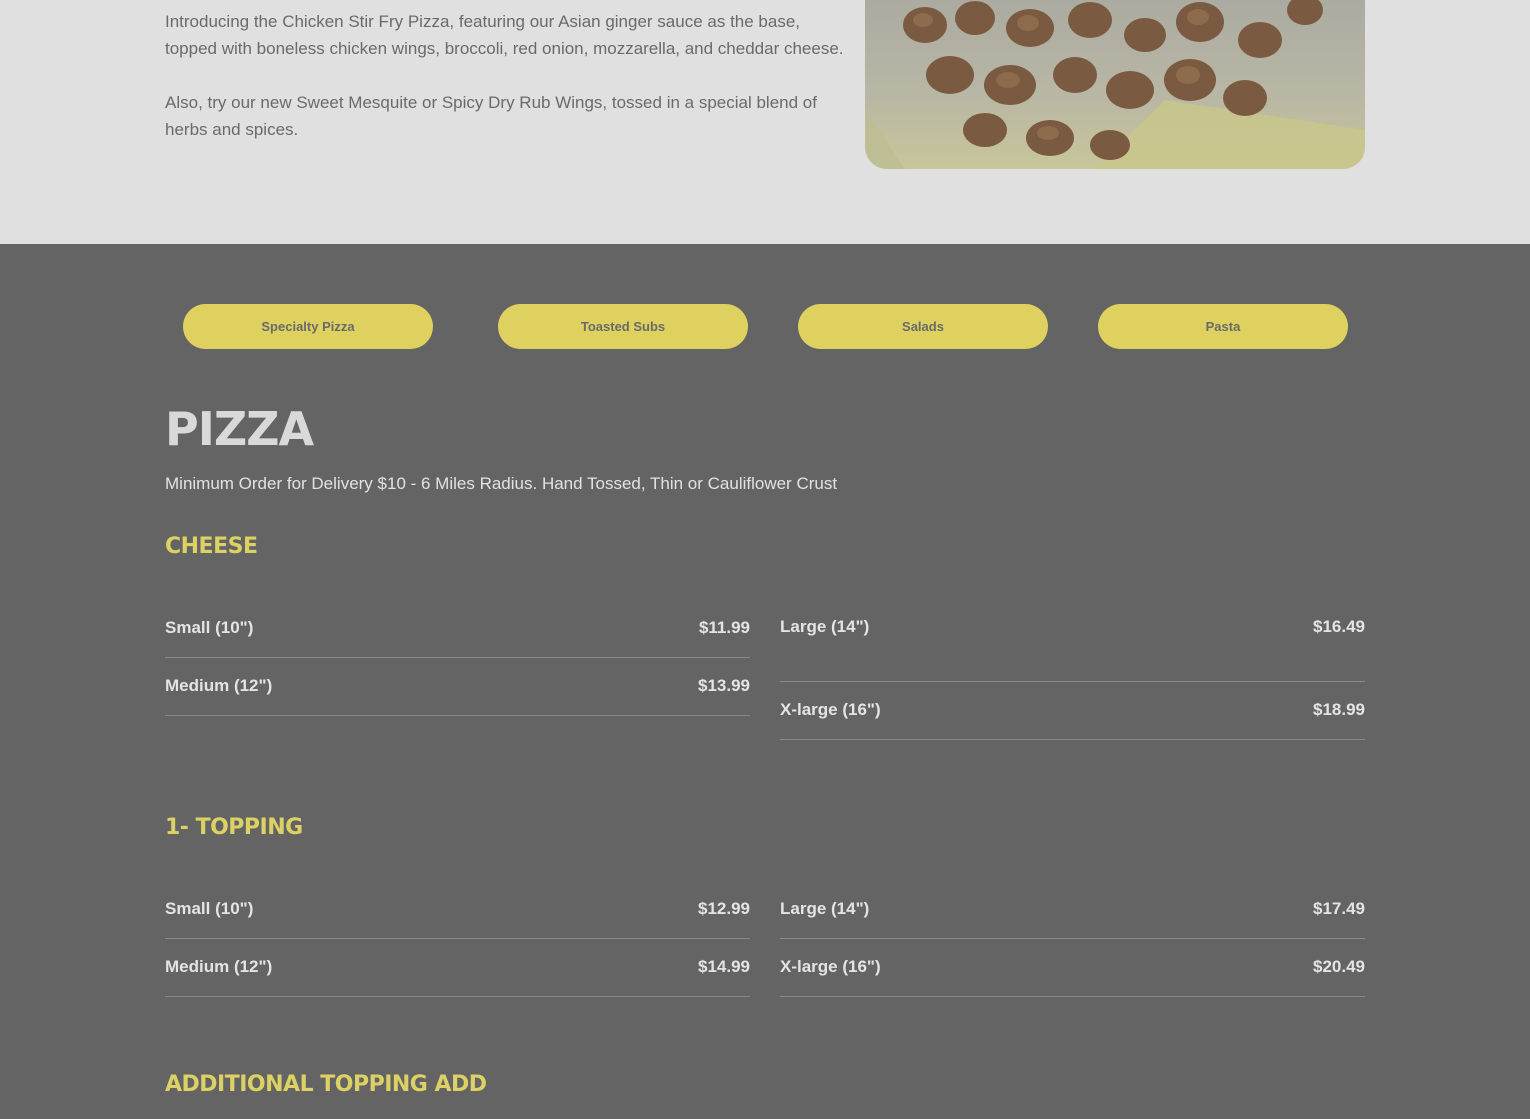 The image size is (1530, 1119). I want to click on price-row: X-large (16") $18.99, so click(1072, 711).